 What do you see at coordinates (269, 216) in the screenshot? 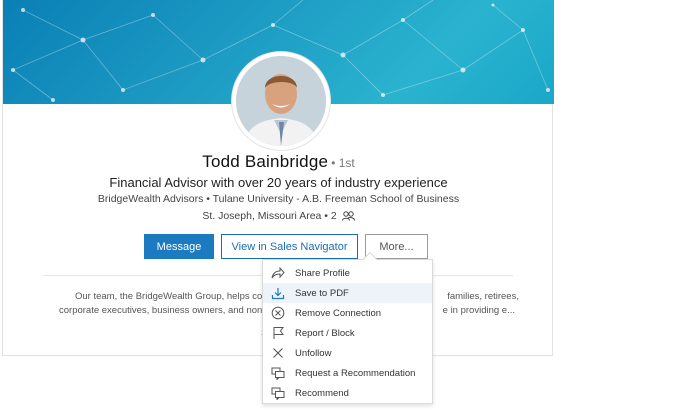
I see `profile-location: St. Joseph, Missouri Area • 2` at bounding box center [269, 216].